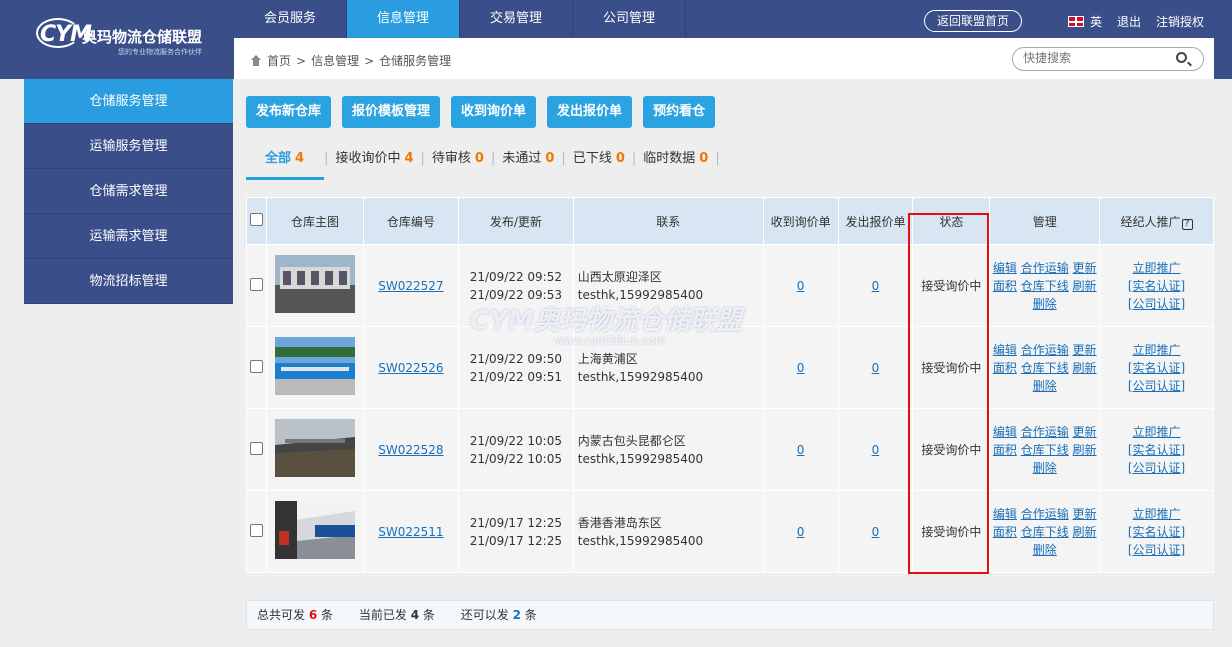  I want to click on nav-member-services: 会员服务, so click(290, 19).